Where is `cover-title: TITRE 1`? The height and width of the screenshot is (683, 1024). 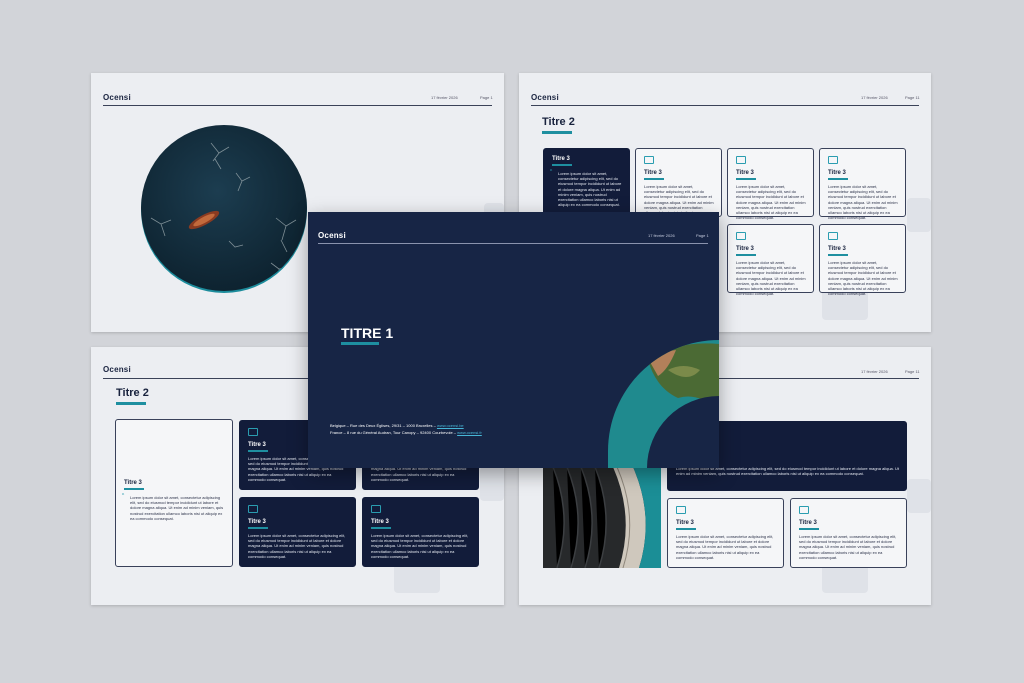 cover-title: TITRE 1 is located at coordinates (367, 333).